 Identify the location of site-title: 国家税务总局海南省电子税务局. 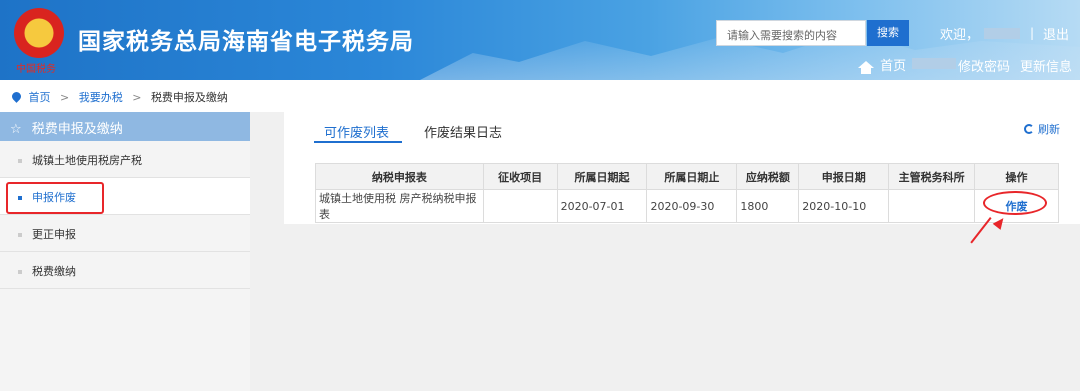
(246, 42).